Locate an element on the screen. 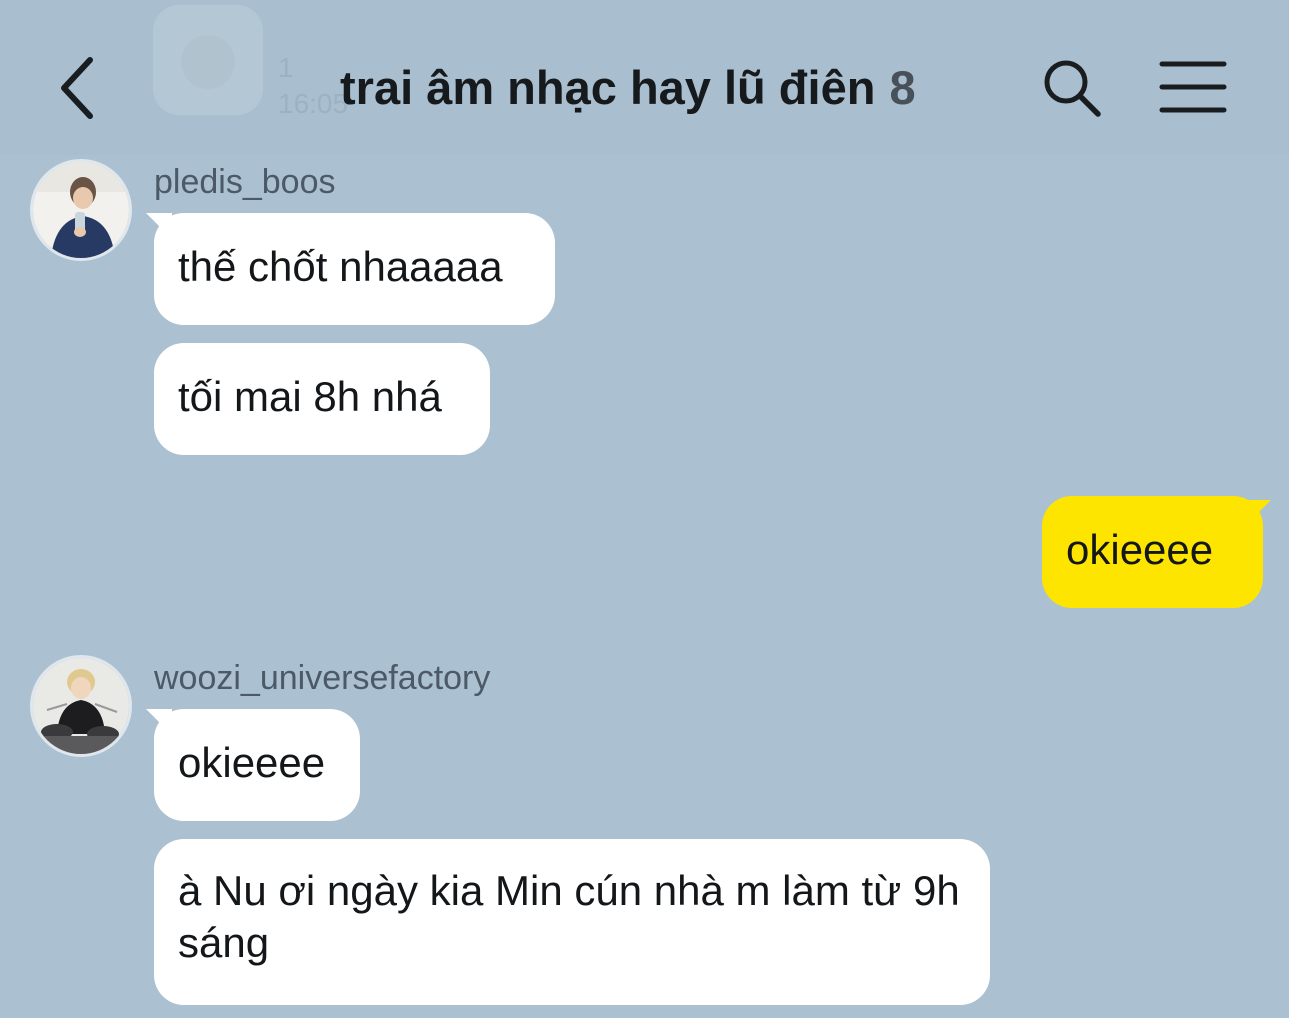 The height and width of the screenshot is (1018, 1289). my-message-bubble: okieeee is located at coordinates (1156, 552).